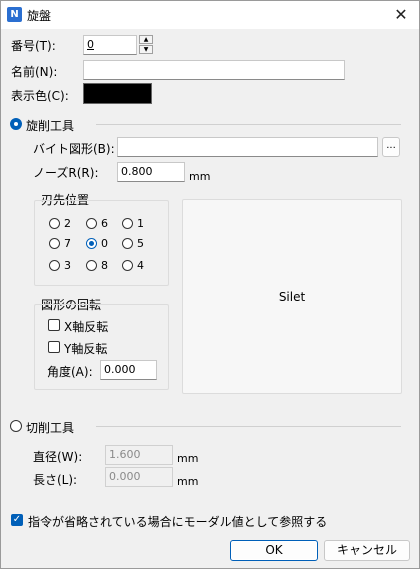  I want to click on tip-label-8: 8, so click(104, 265).